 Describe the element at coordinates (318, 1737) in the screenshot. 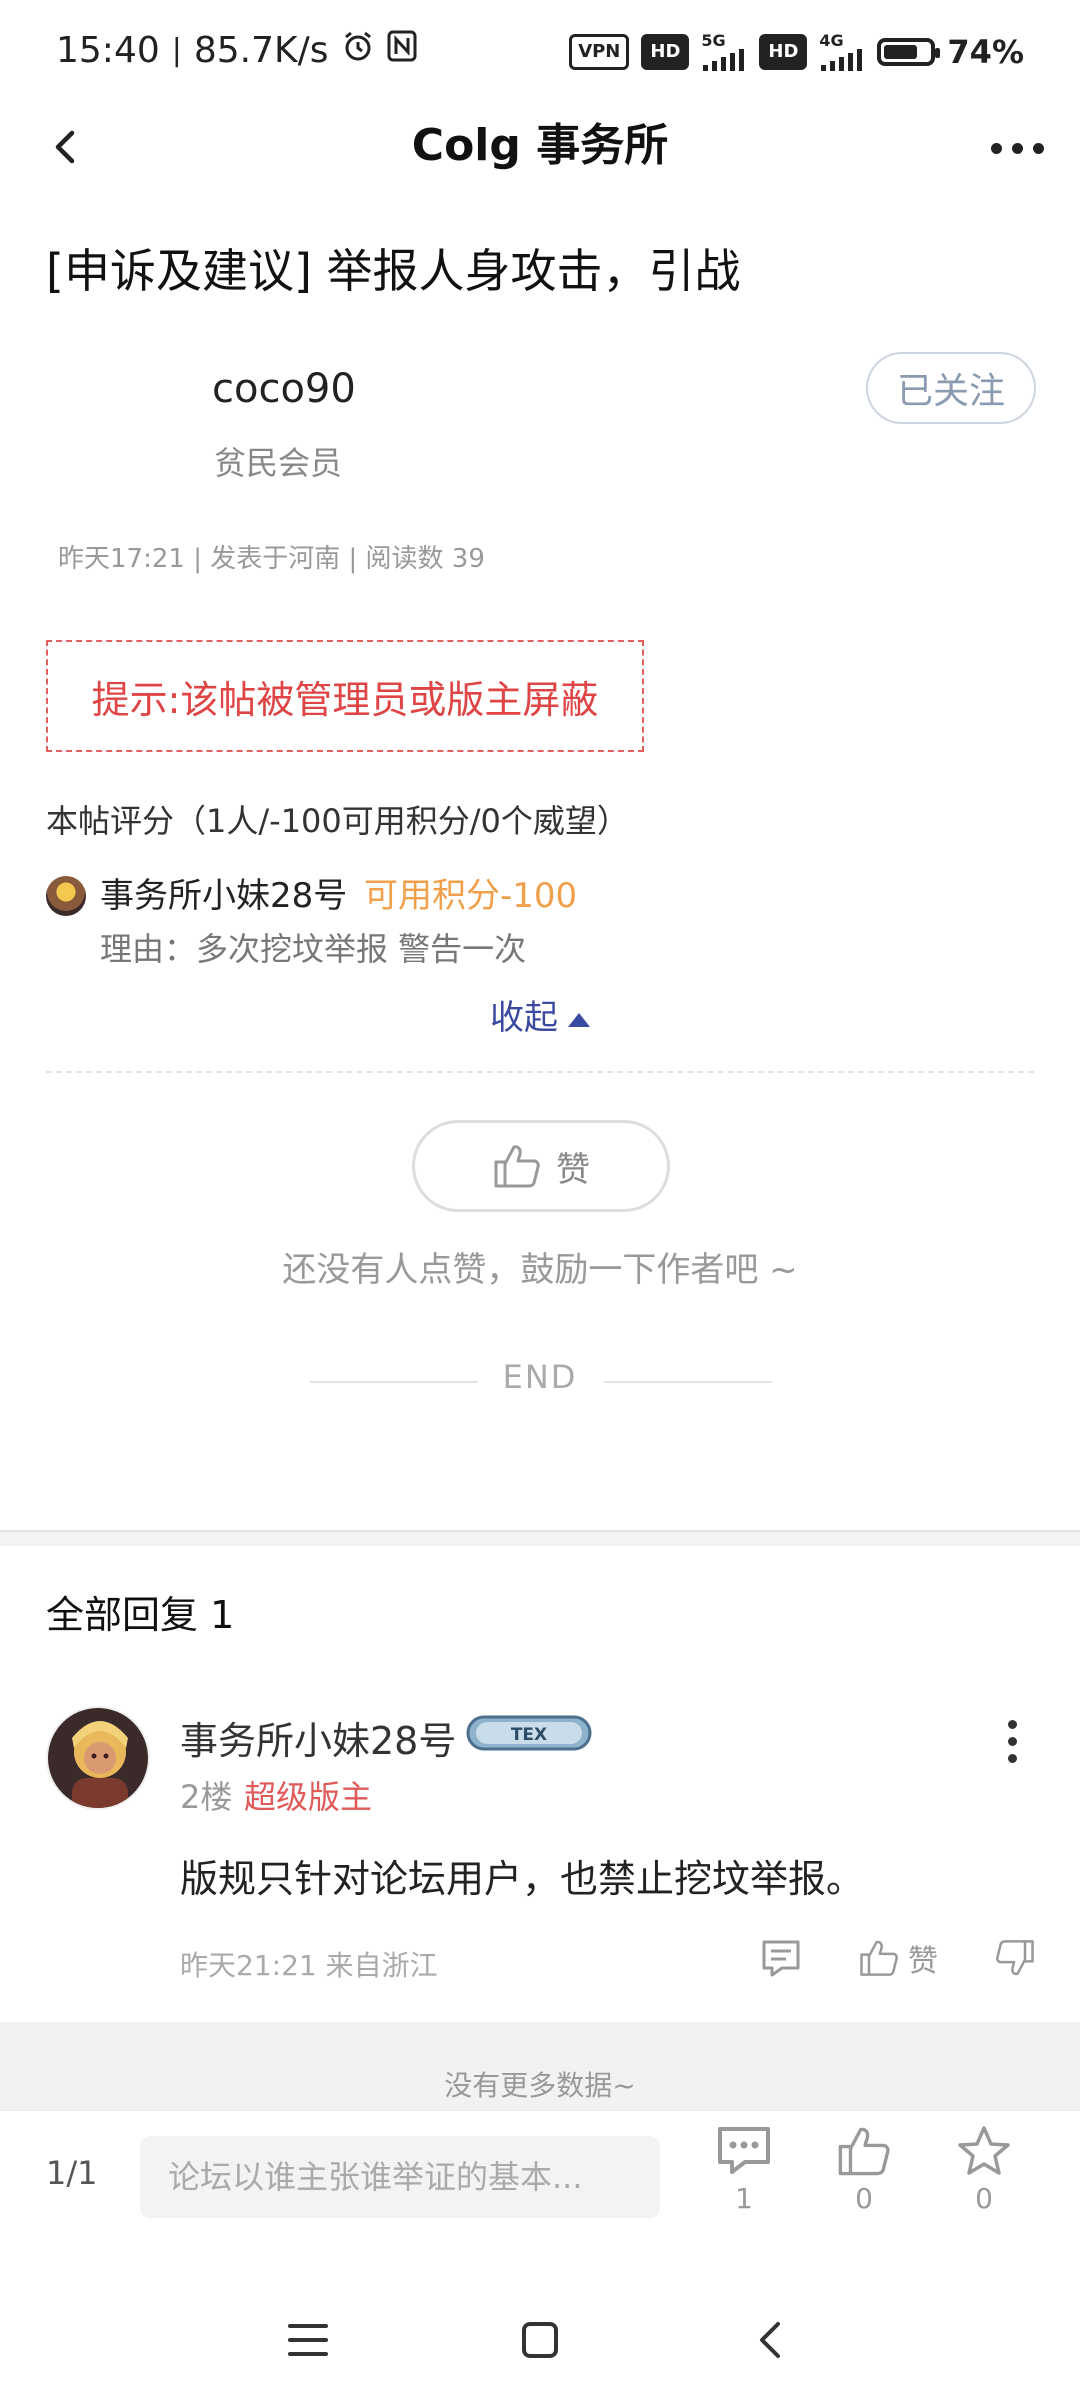

I see `reply-author-name: 事务所小妹28号` at that location.